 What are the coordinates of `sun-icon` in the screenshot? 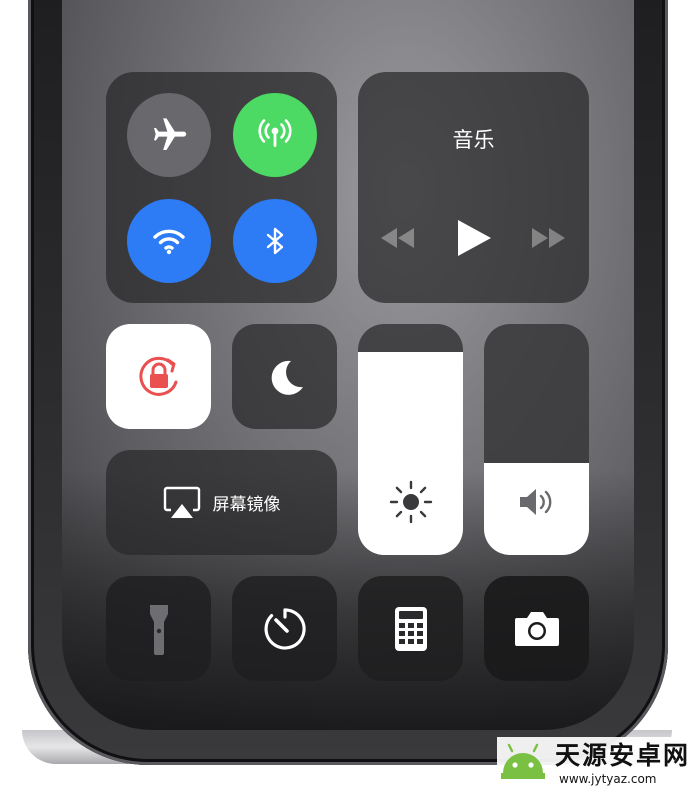 It's located at (411, 502).